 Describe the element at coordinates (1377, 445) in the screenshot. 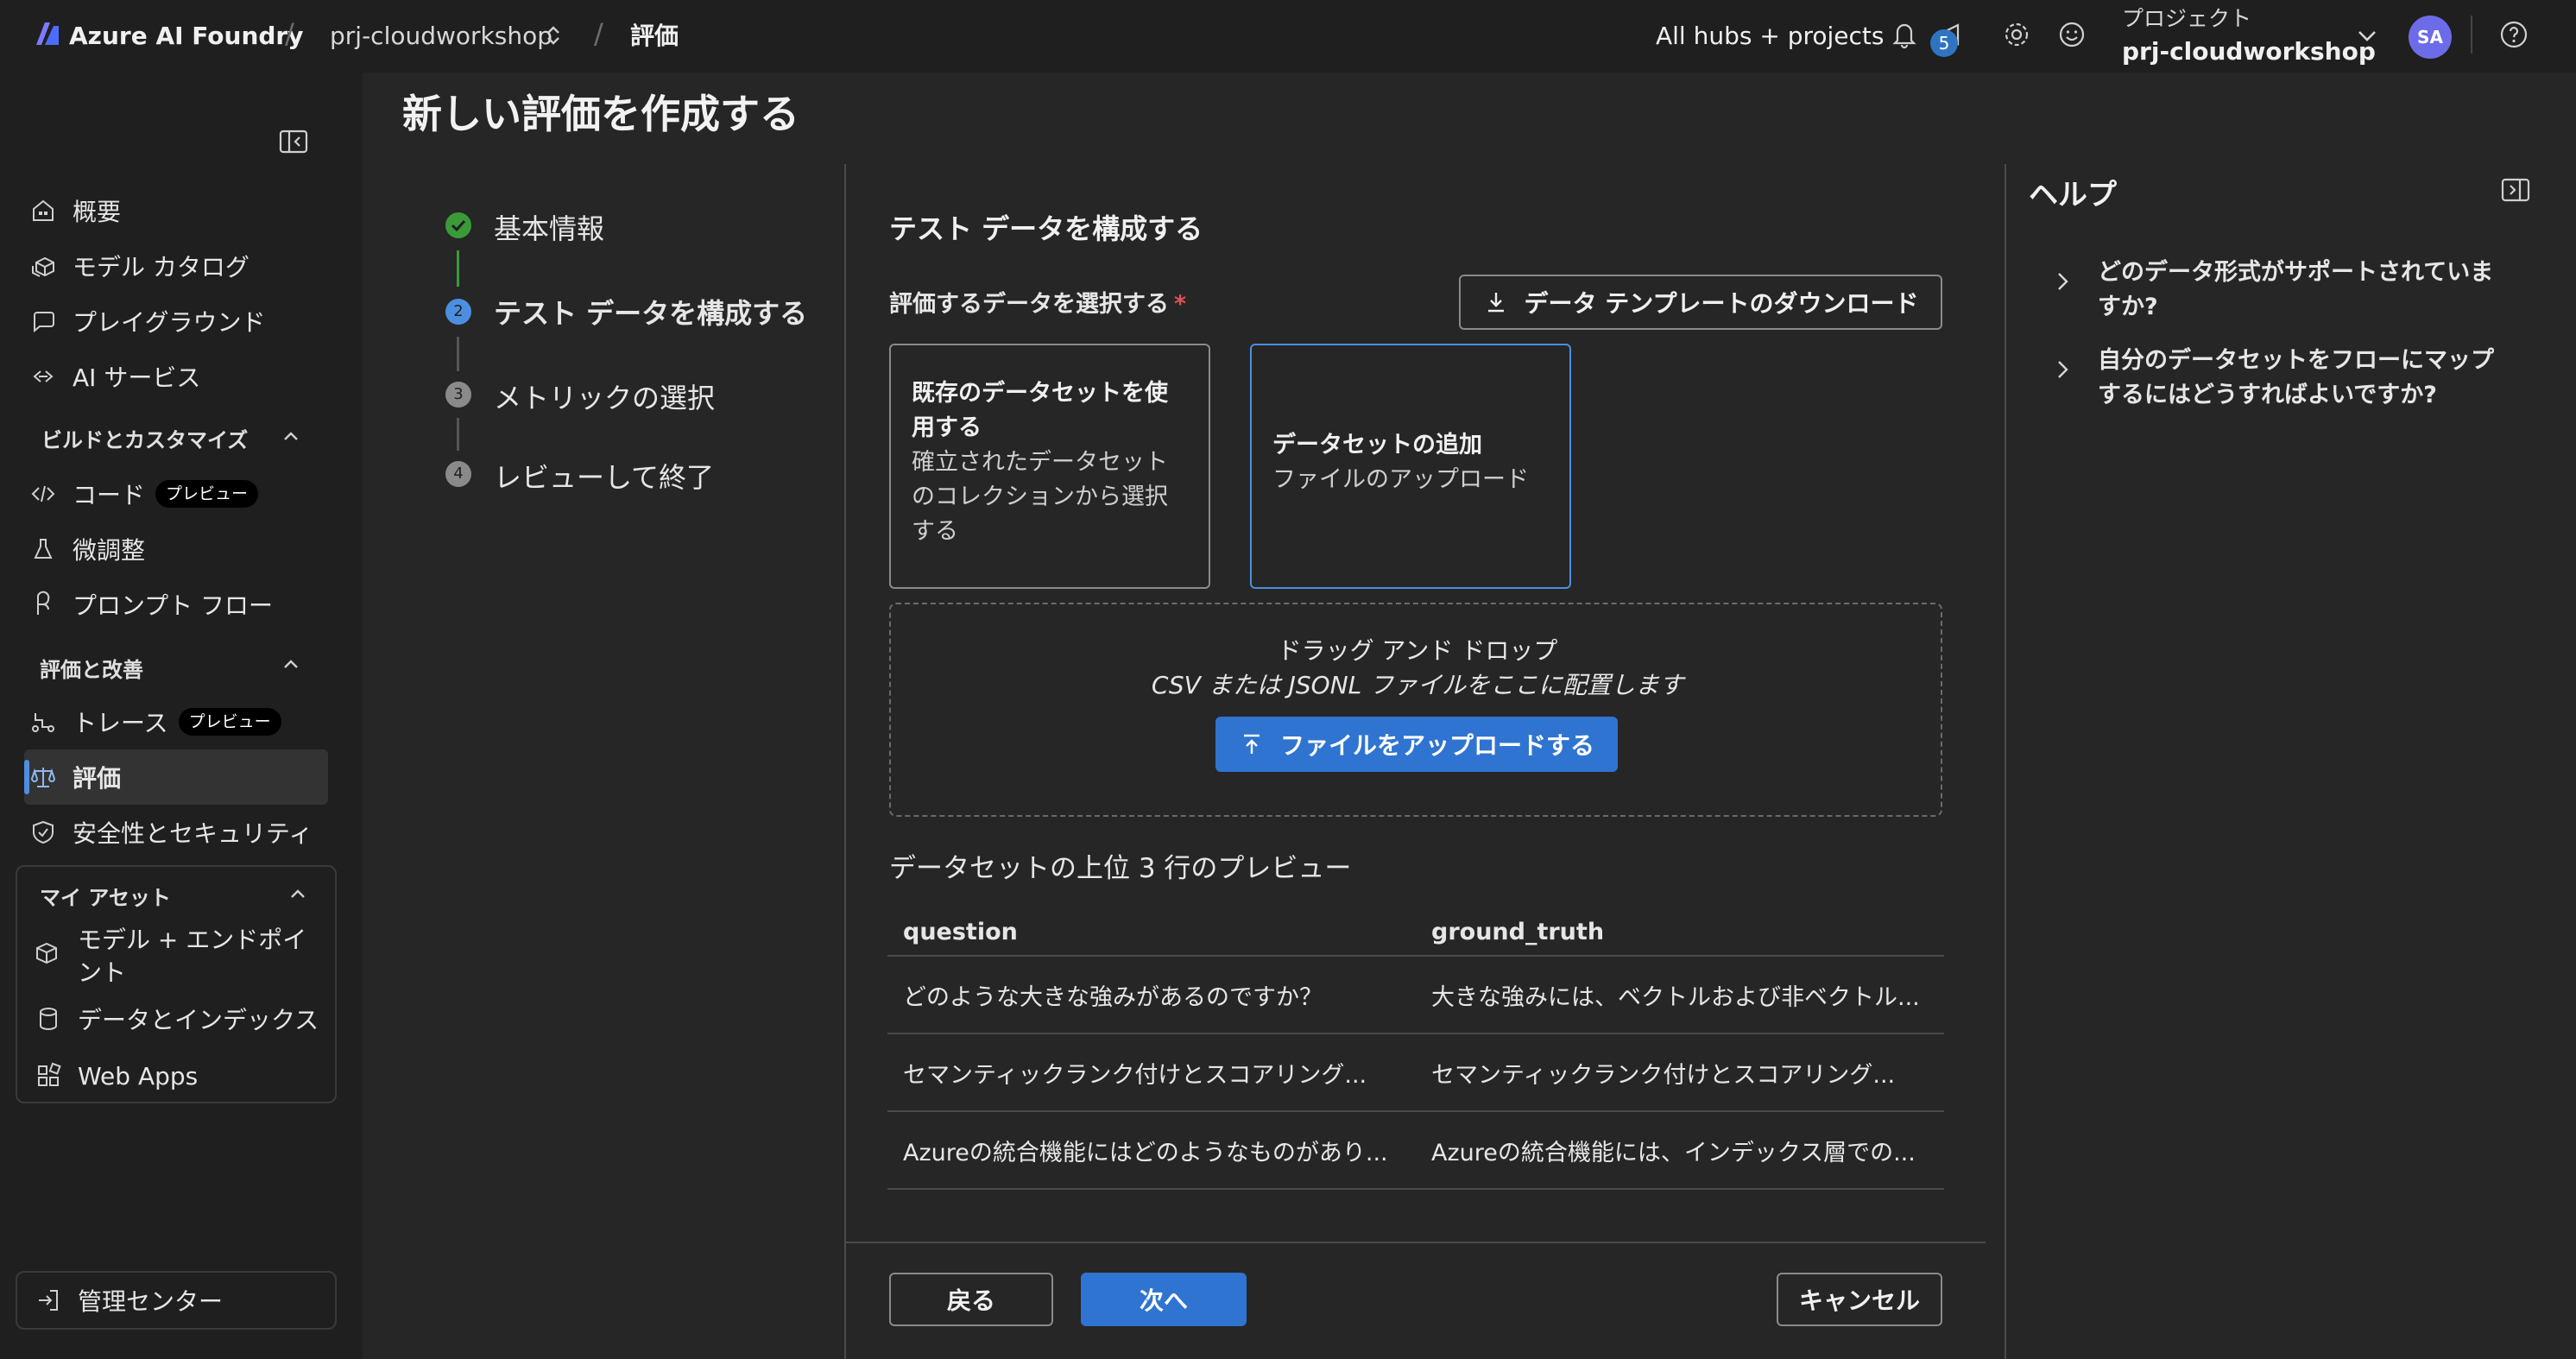

I see `option-title: データセットの追加` at that location.